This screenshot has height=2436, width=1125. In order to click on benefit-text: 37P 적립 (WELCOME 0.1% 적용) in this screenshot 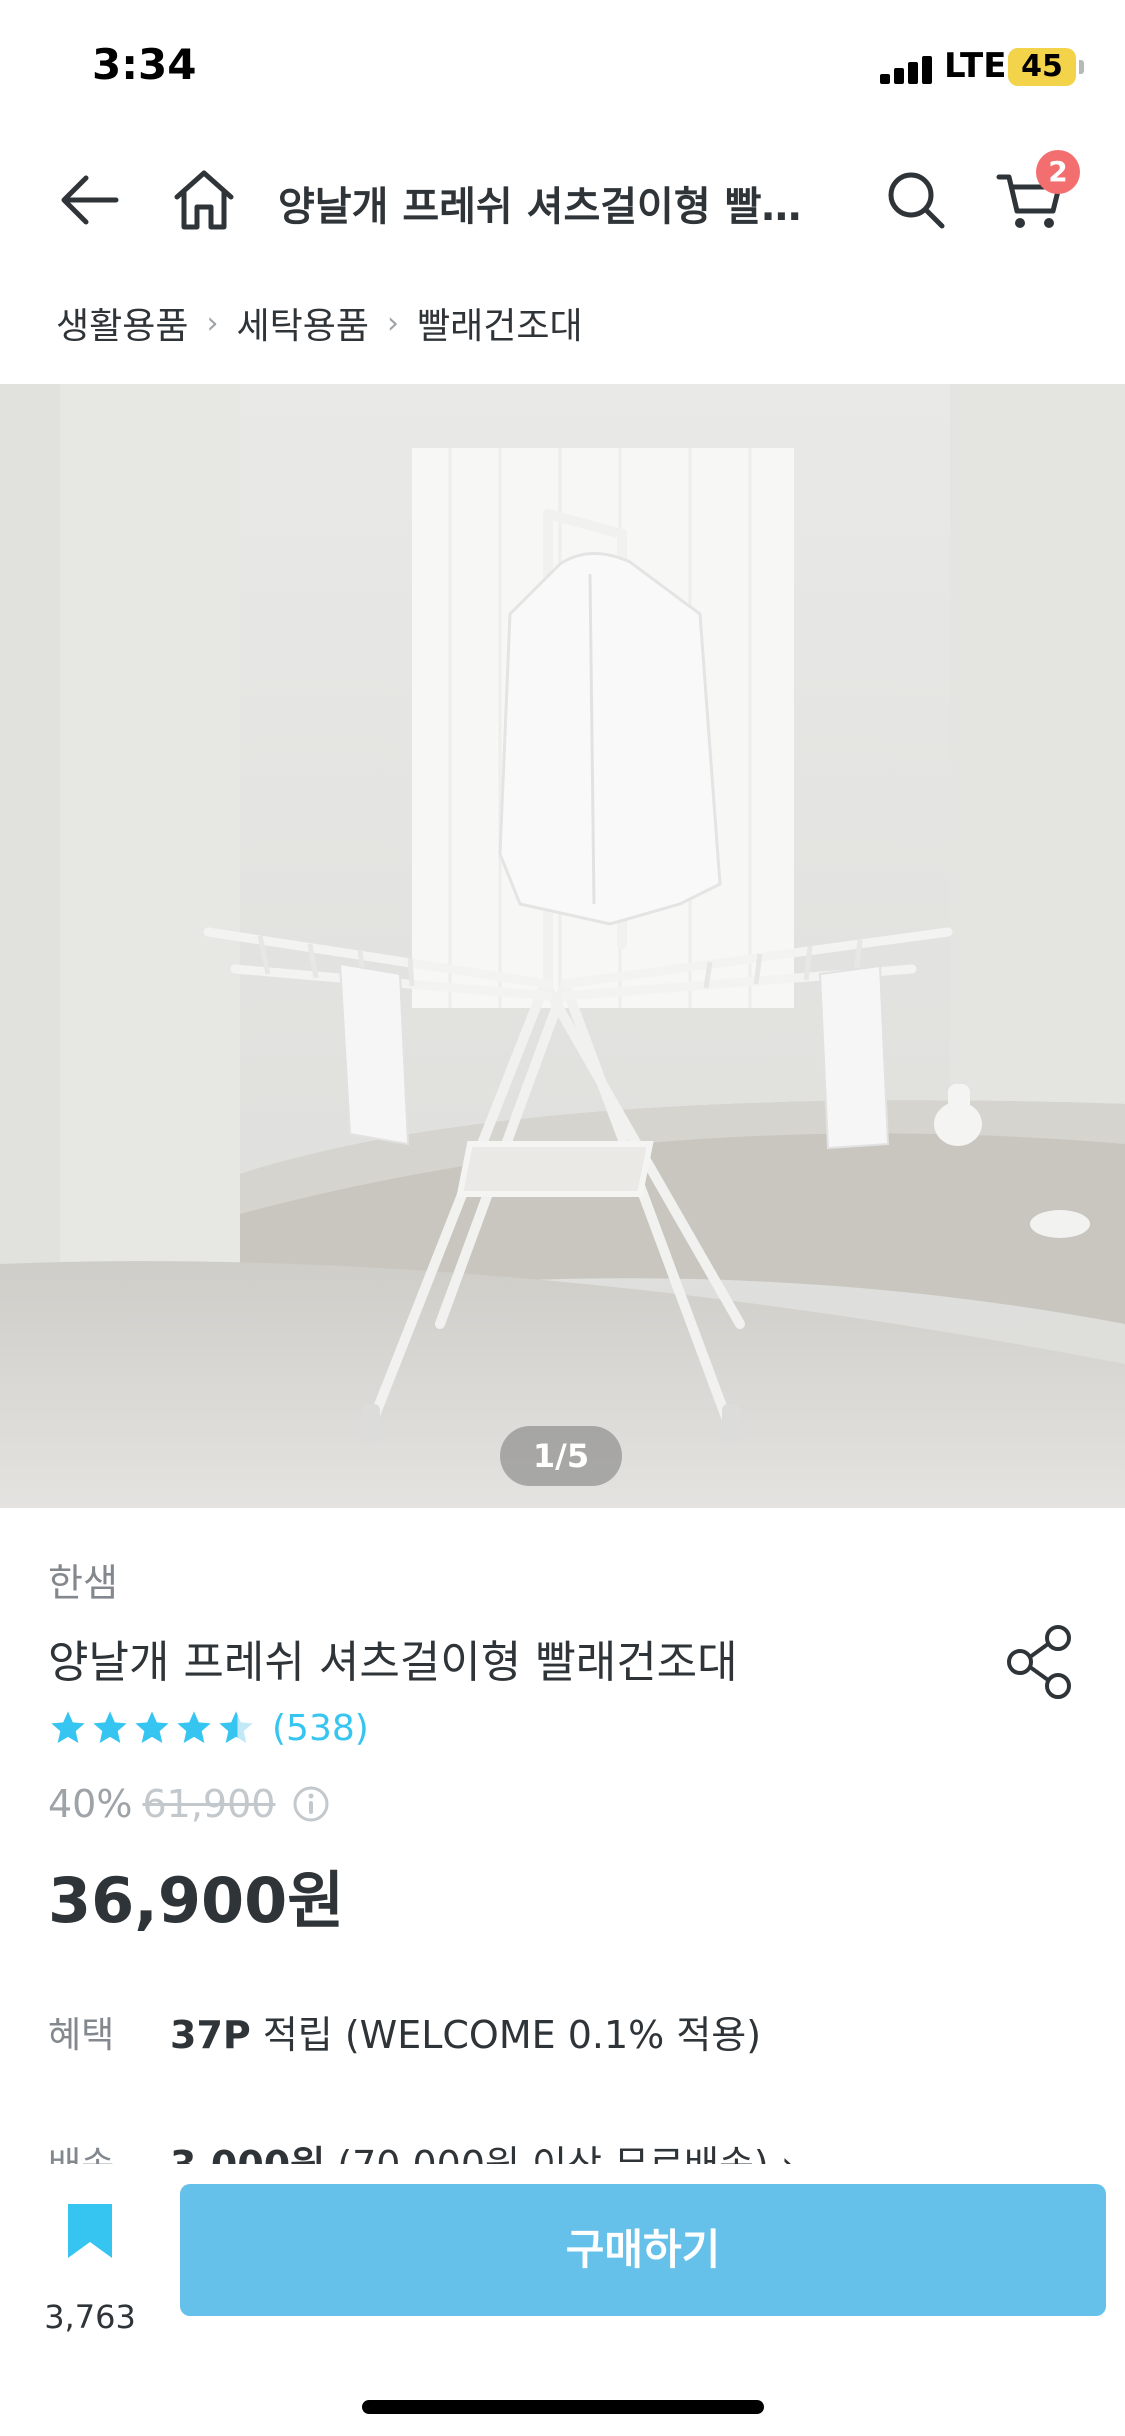, I will do `click(465, 2031)`.